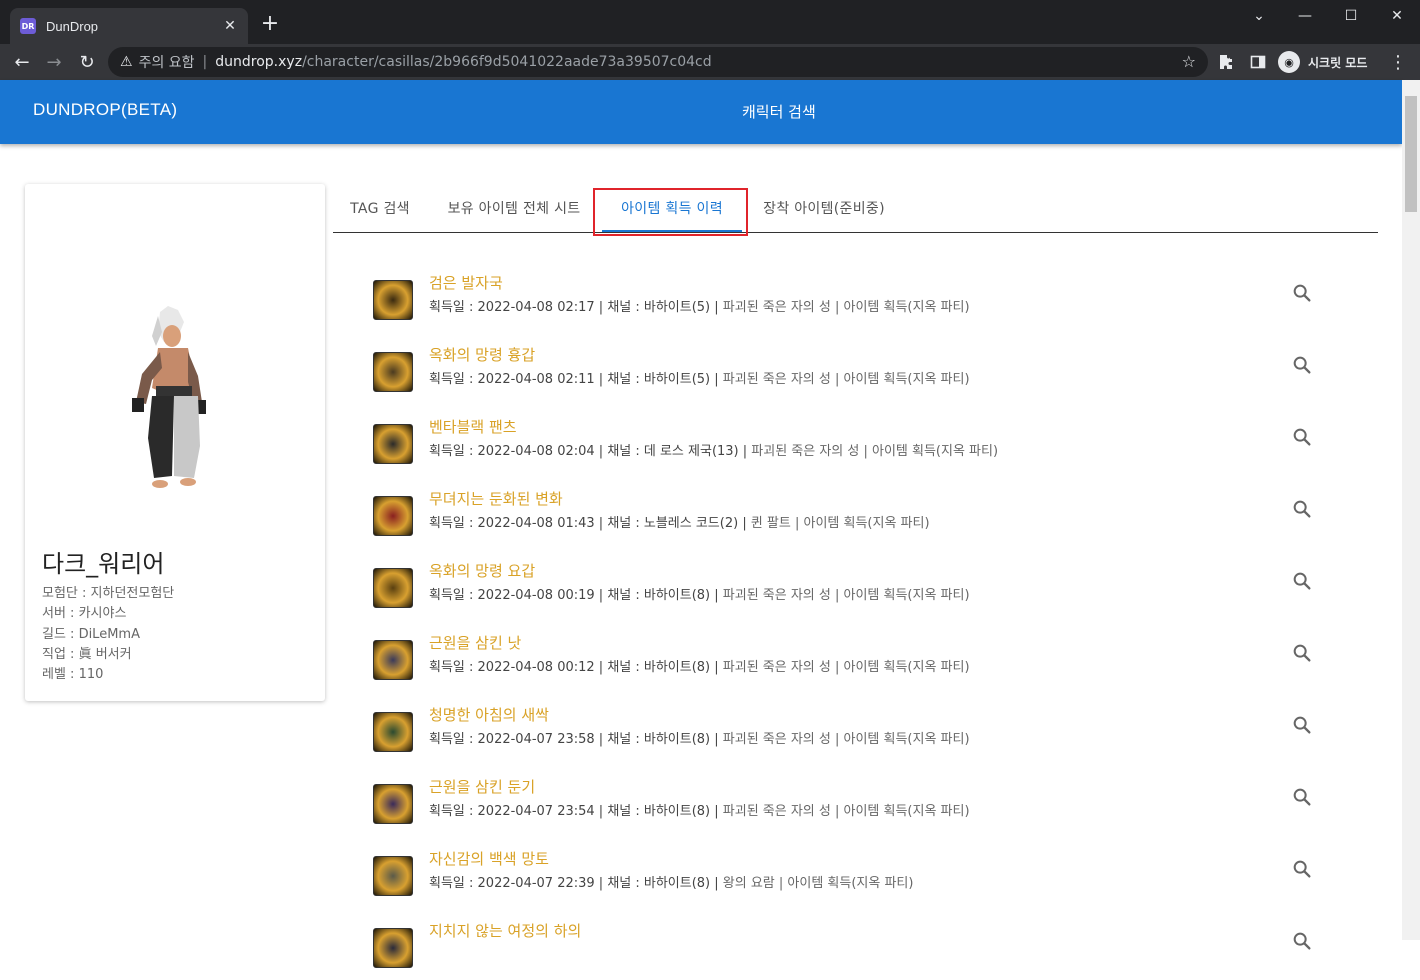 This screenshot has height=980, width=1420. I want to click on app-header: DUNDROP(BETA) 캐릭터 검색, so click(701, 112).